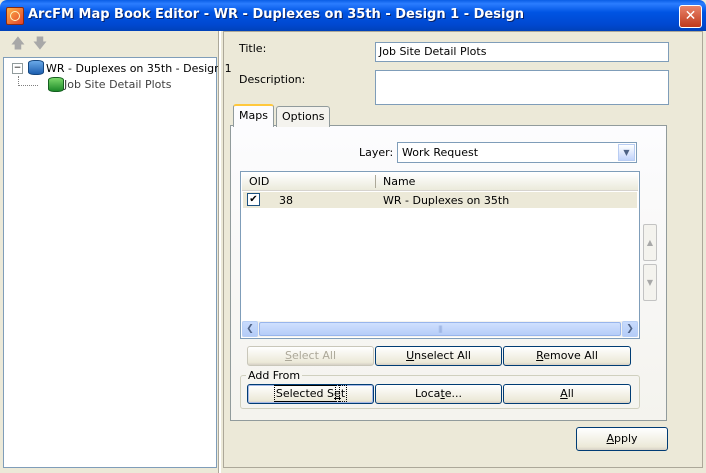 The width and height of the screenshot is (706, 473). I want to click on move-row-up-button: ▲, so click(650, 242).